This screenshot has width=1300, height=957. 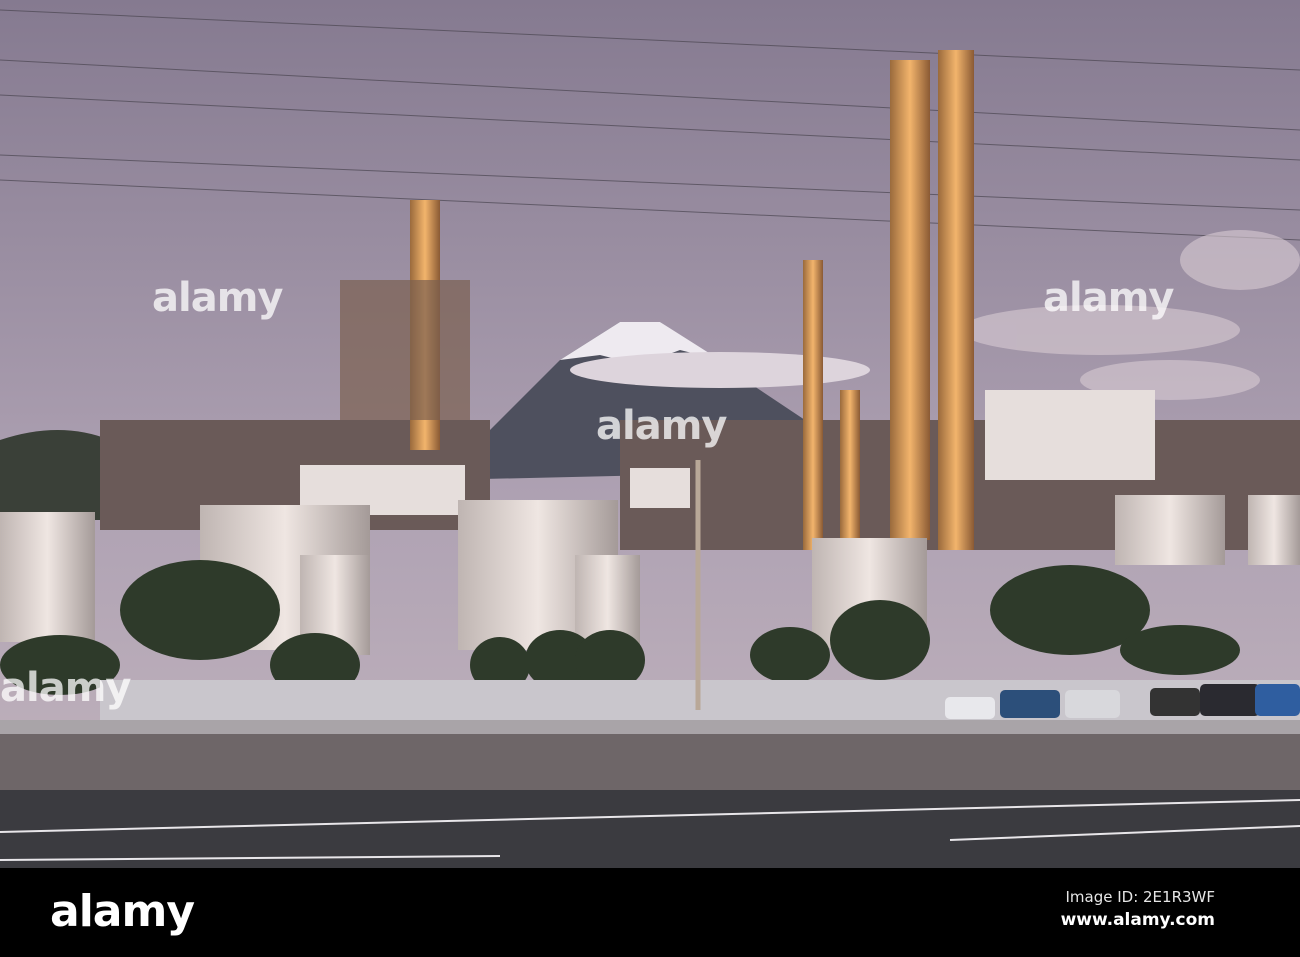 What do you see at coordinates (720, 370) in the screenshot?
I see `fuji-cloud` at bounding box center [720, 370].